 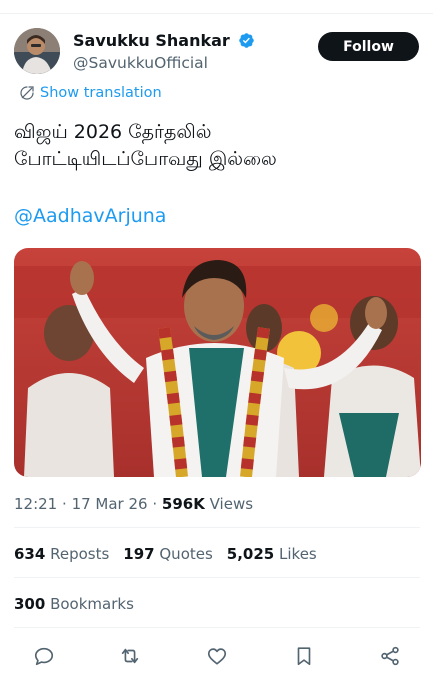 I want to click on follow-button: Follow, so click(x=368, y=46).